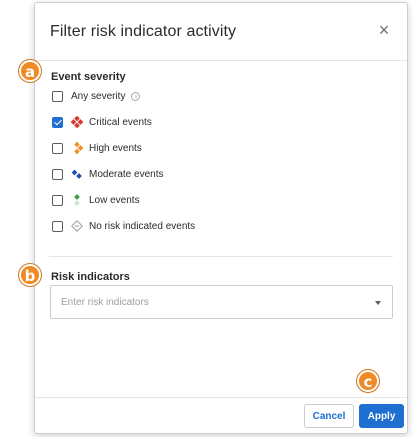 This screenshot has height=437, width=414. I want to click on critical-severity-icon, so click(77, 122).